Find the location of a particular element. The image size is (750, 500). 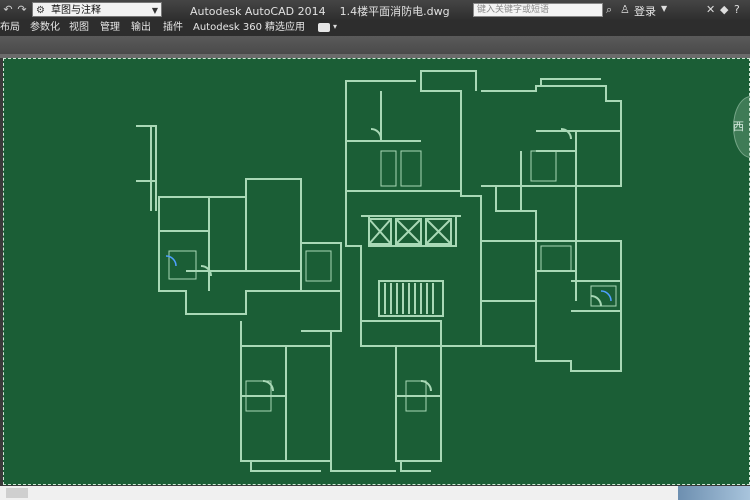

a360-icon: ◆ is located at coordinates (724, 10).